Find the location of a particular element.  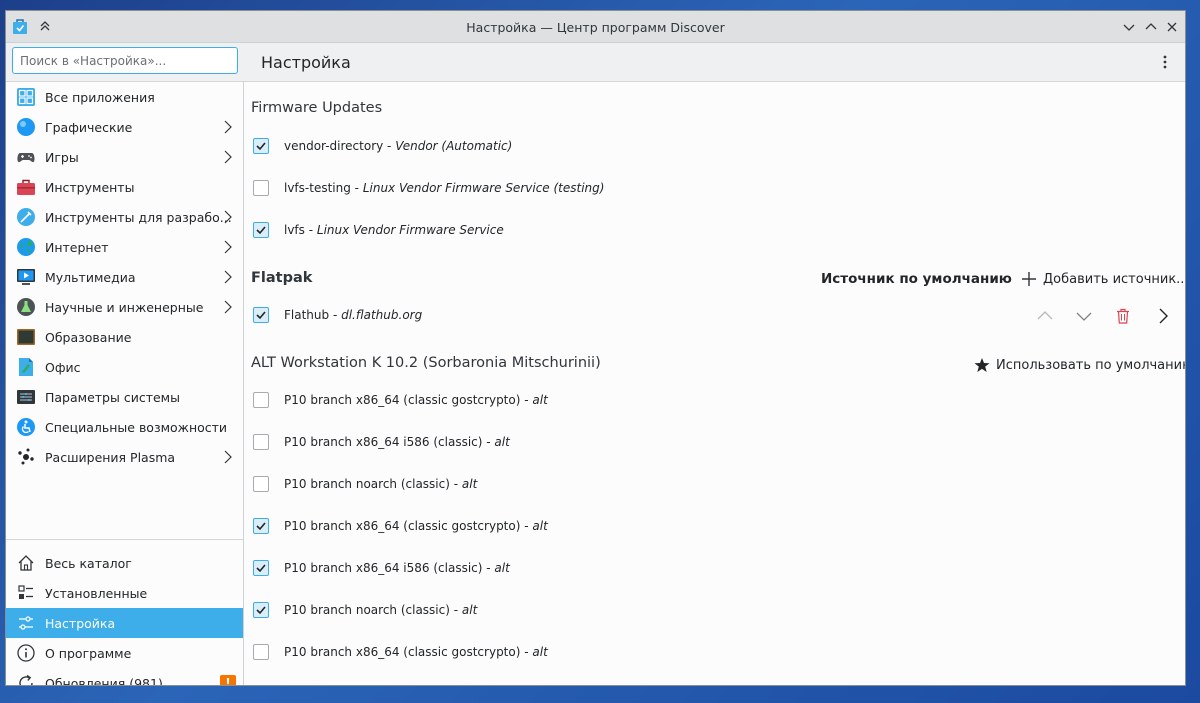

education-icon is located at coordinates (26, 337).